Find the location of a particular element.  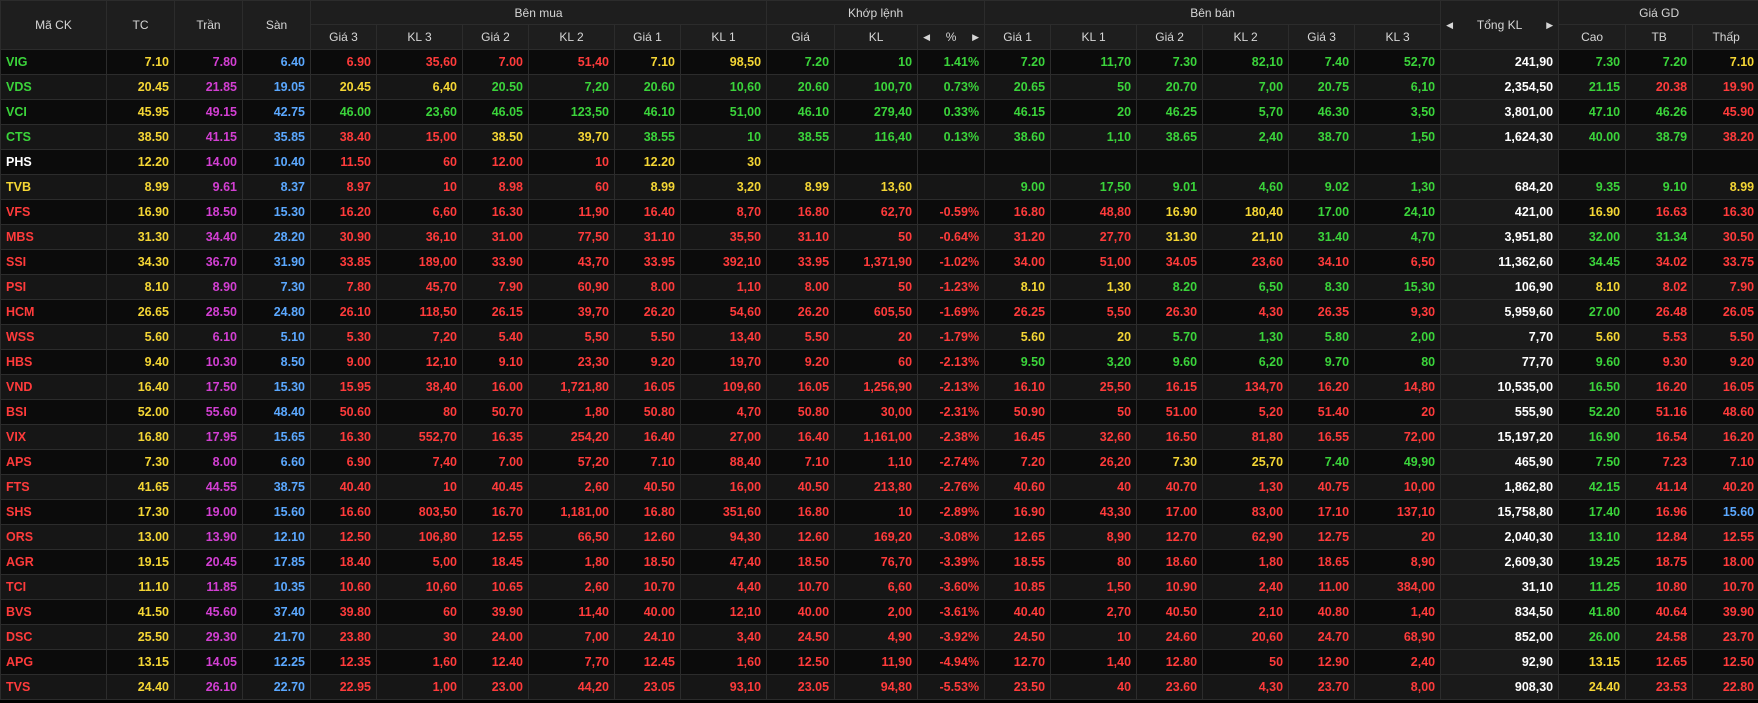

col-floor: Sàn is located at coordinates (276, 25).